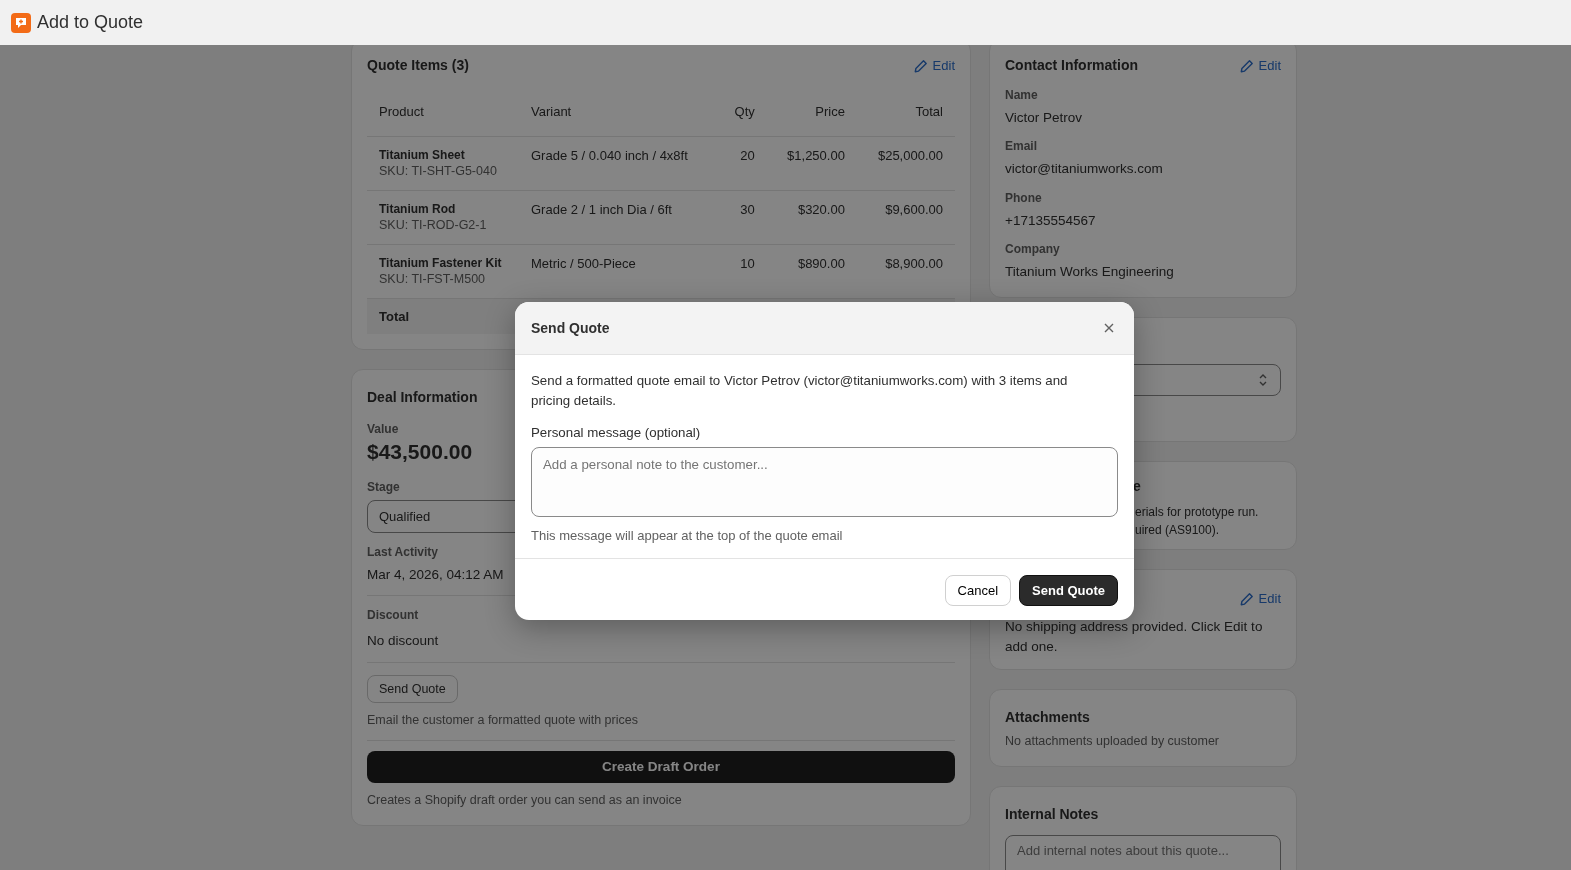 The height and width of the screenshot is (870, 1571). Describe the element at coordinates (1109, 328) in the screenshot. I see `close-icon` at that location.